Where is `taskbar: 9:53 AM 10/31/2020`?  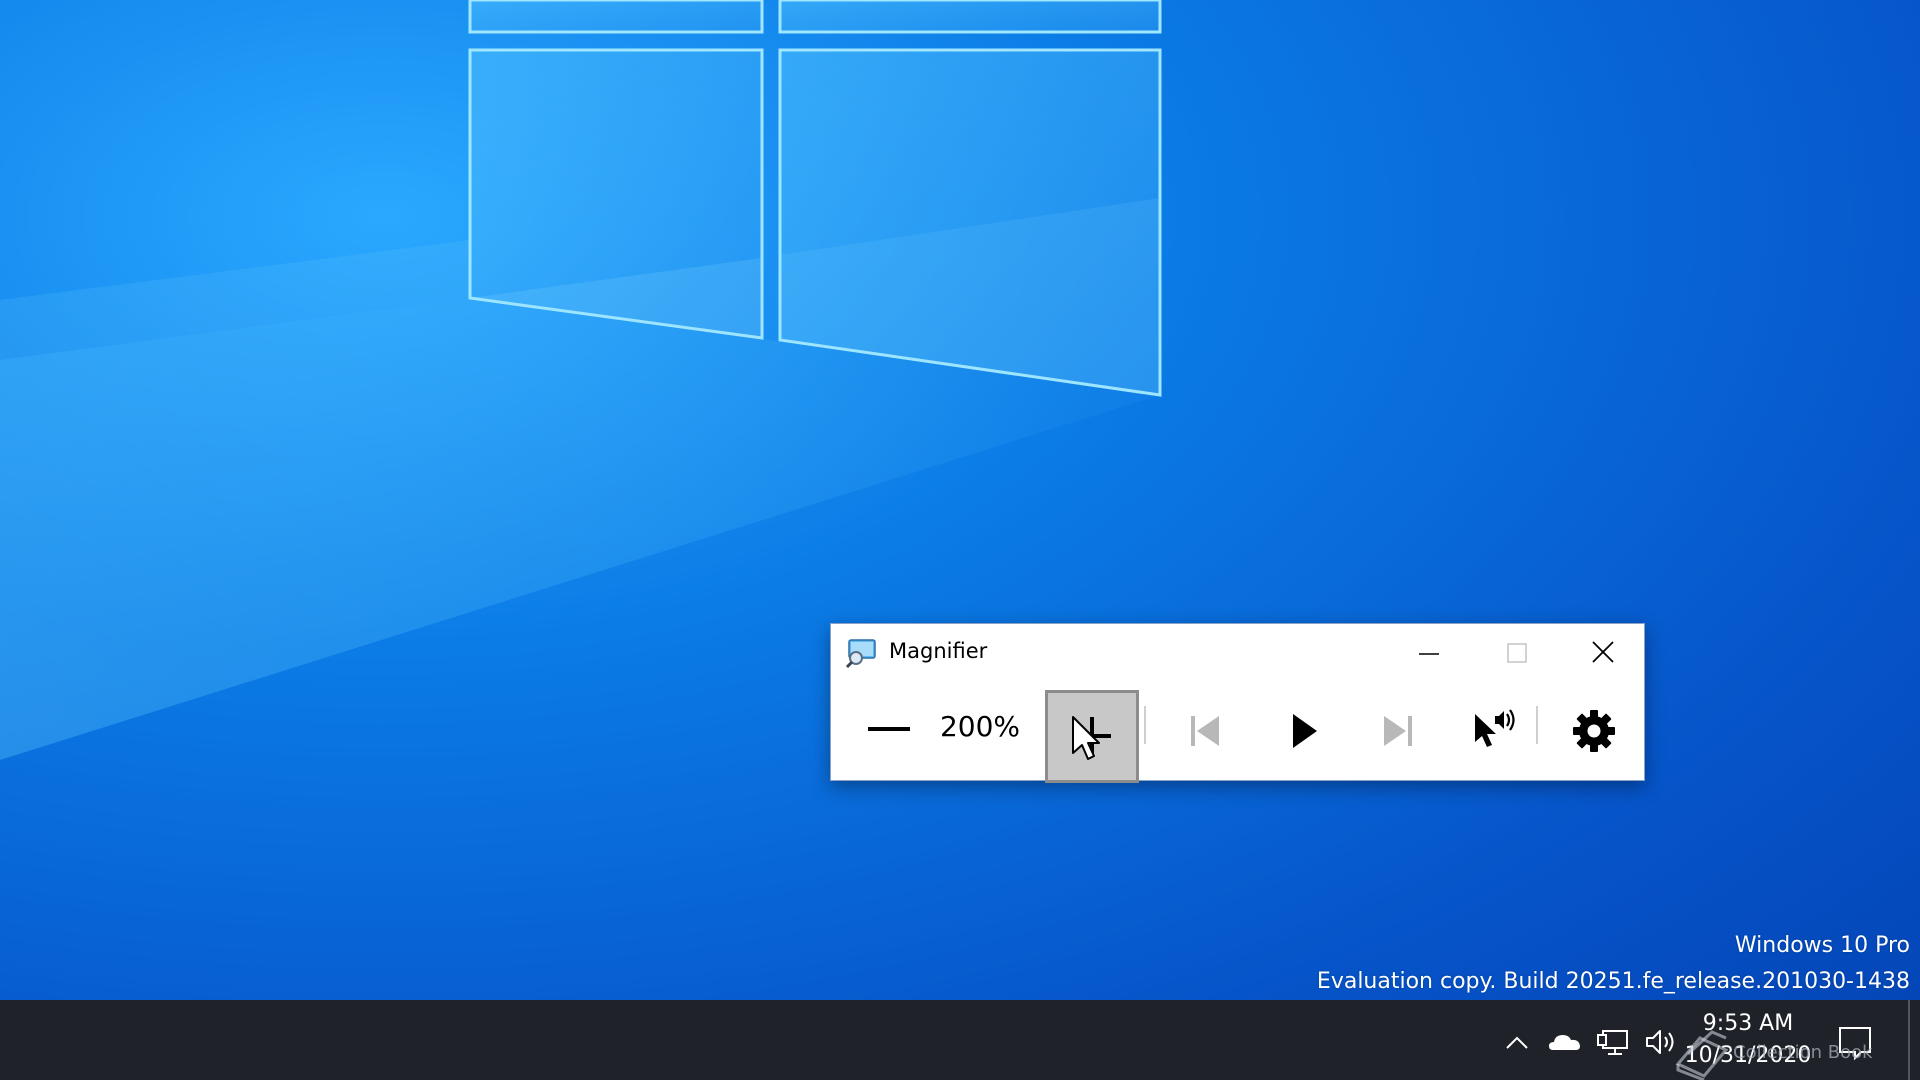
taskbar: 9:53 AM 10/31/2020 is located at coordinates (960, 1040).